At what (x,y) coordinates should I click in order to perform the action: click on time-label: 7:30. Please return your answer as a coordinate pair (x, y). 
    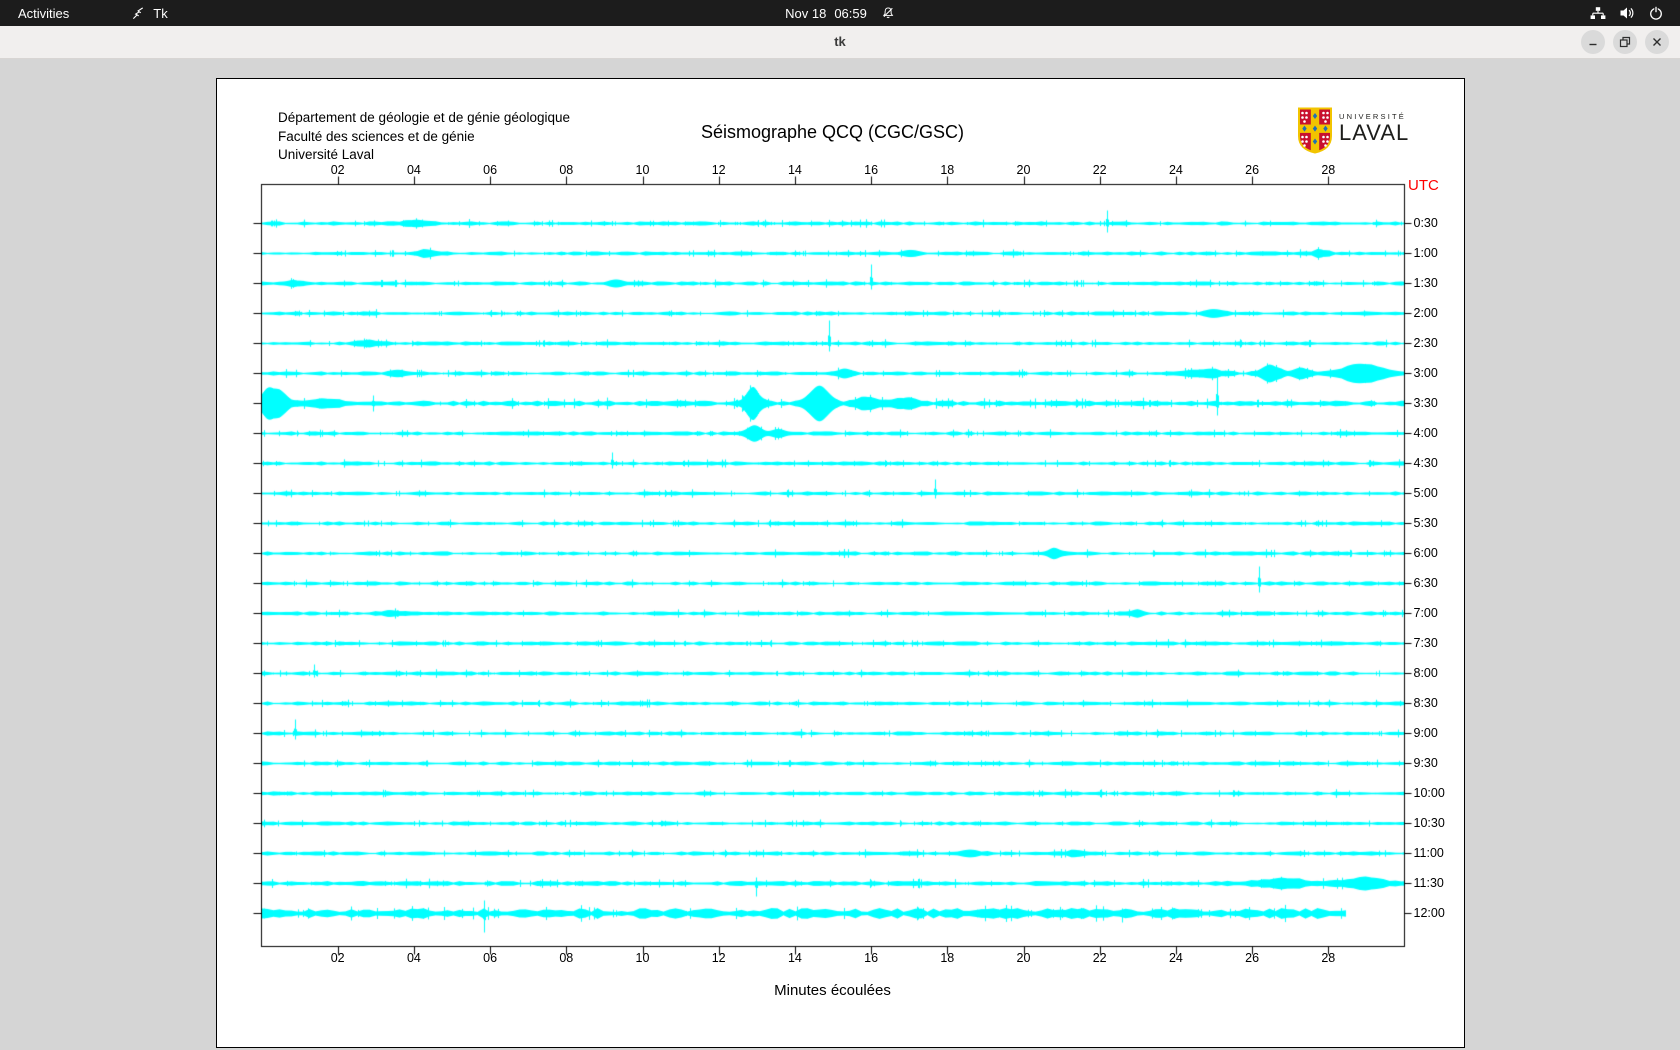
    Looking at the image, I should click on (1425, 643).